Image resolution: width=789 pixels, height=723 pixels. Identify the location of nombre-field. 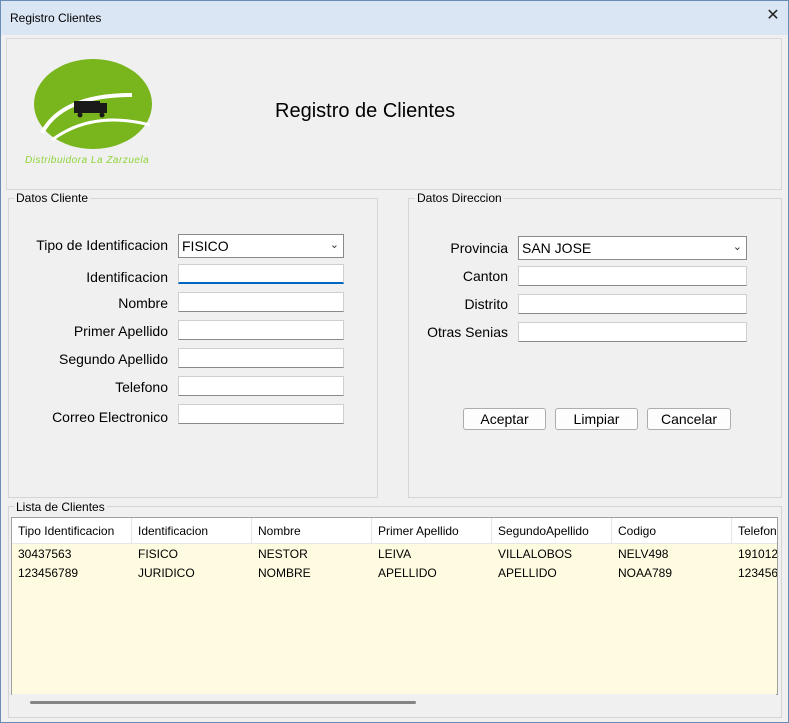
(261, 302).